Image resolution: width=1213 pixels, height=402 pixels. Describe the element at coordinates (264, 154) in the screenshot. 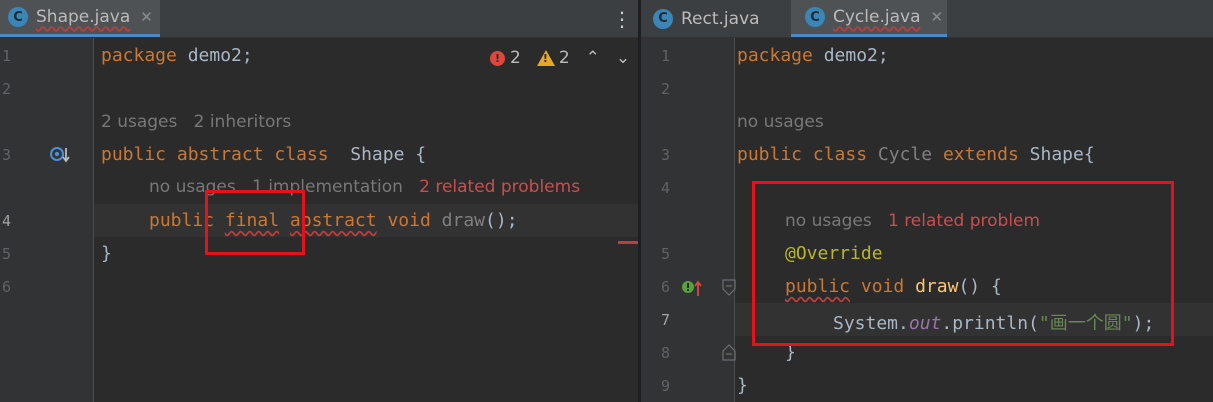

I see `code-line-3: public abstract class Shape {` at that location.